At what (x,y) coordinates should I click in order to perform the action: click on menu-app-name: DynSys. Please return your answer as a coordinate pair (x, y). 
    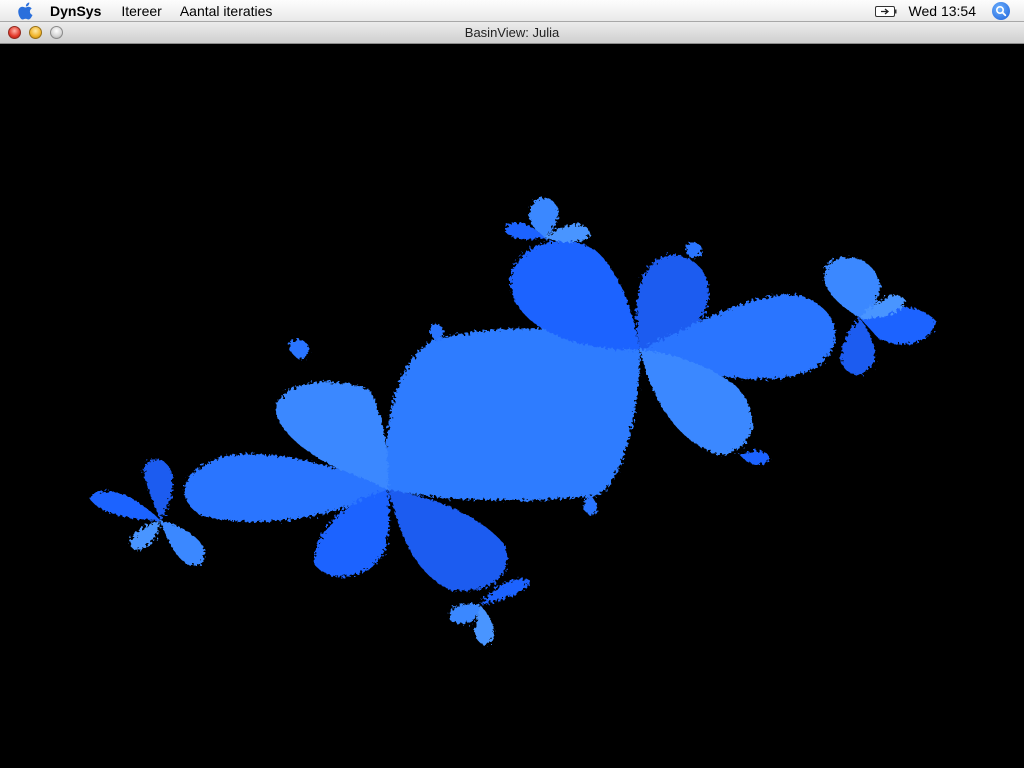
    Looking at the image, I should click on (75, 11).